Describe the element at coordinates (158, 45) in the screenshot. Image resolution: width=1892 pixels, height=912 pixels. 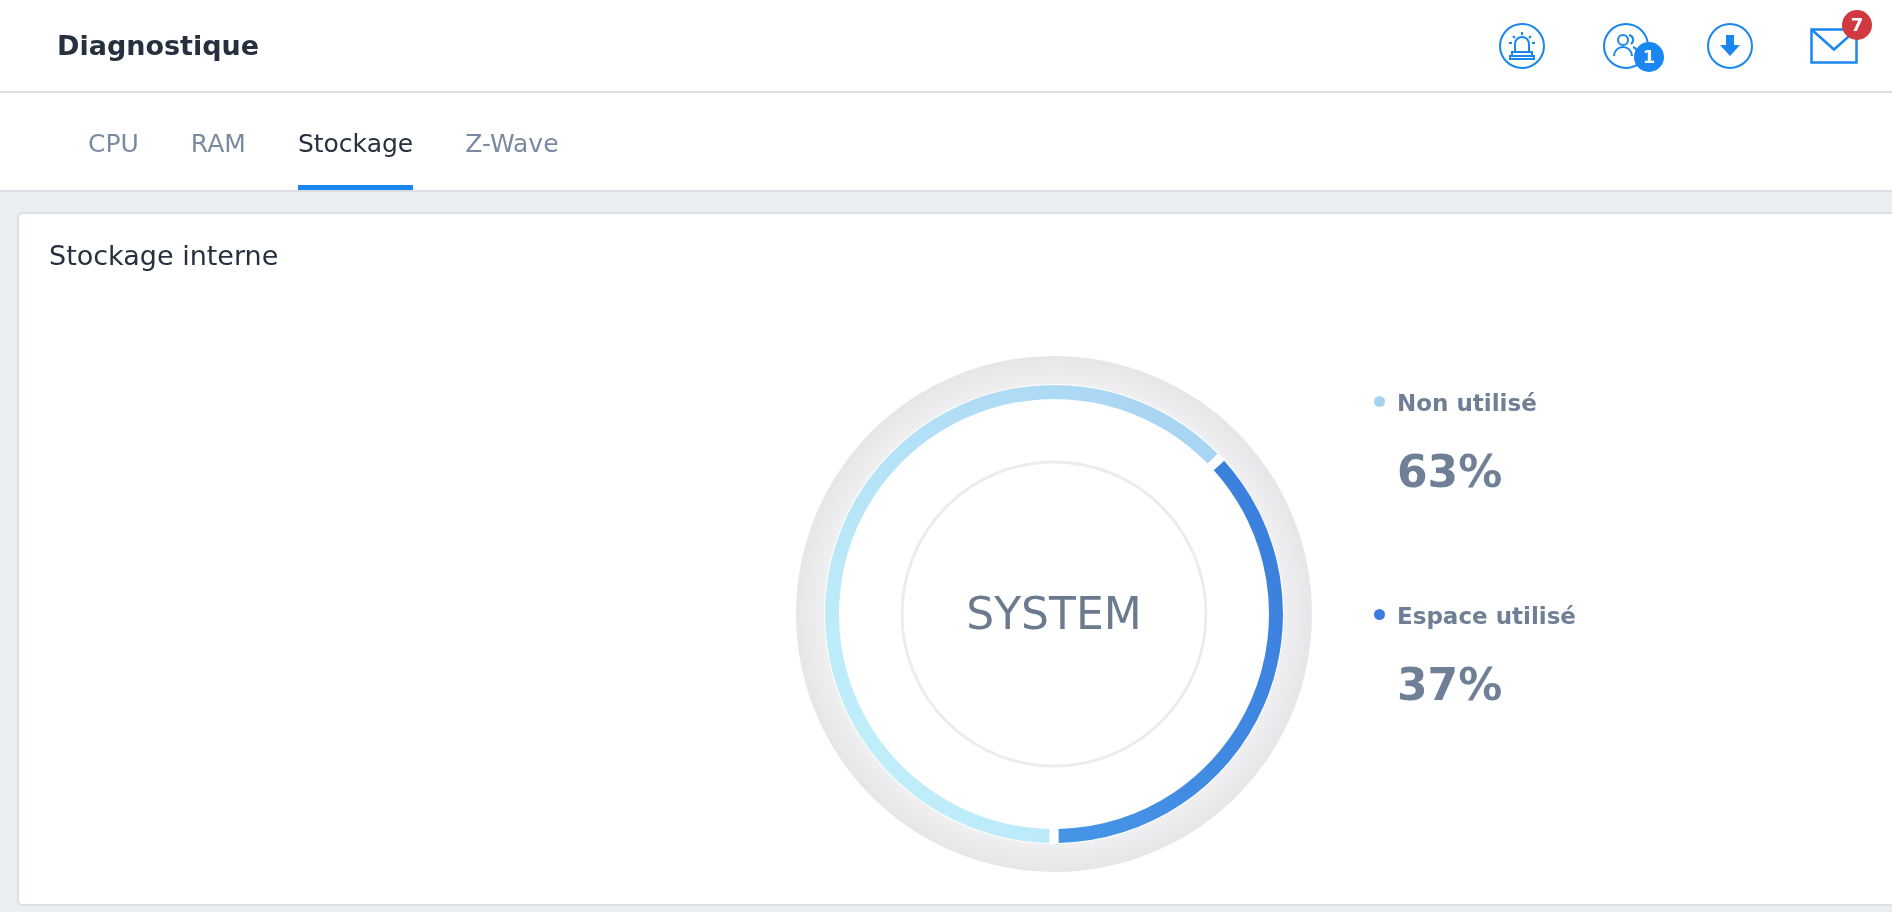
I see `page-title: Diagnostique` at that location.